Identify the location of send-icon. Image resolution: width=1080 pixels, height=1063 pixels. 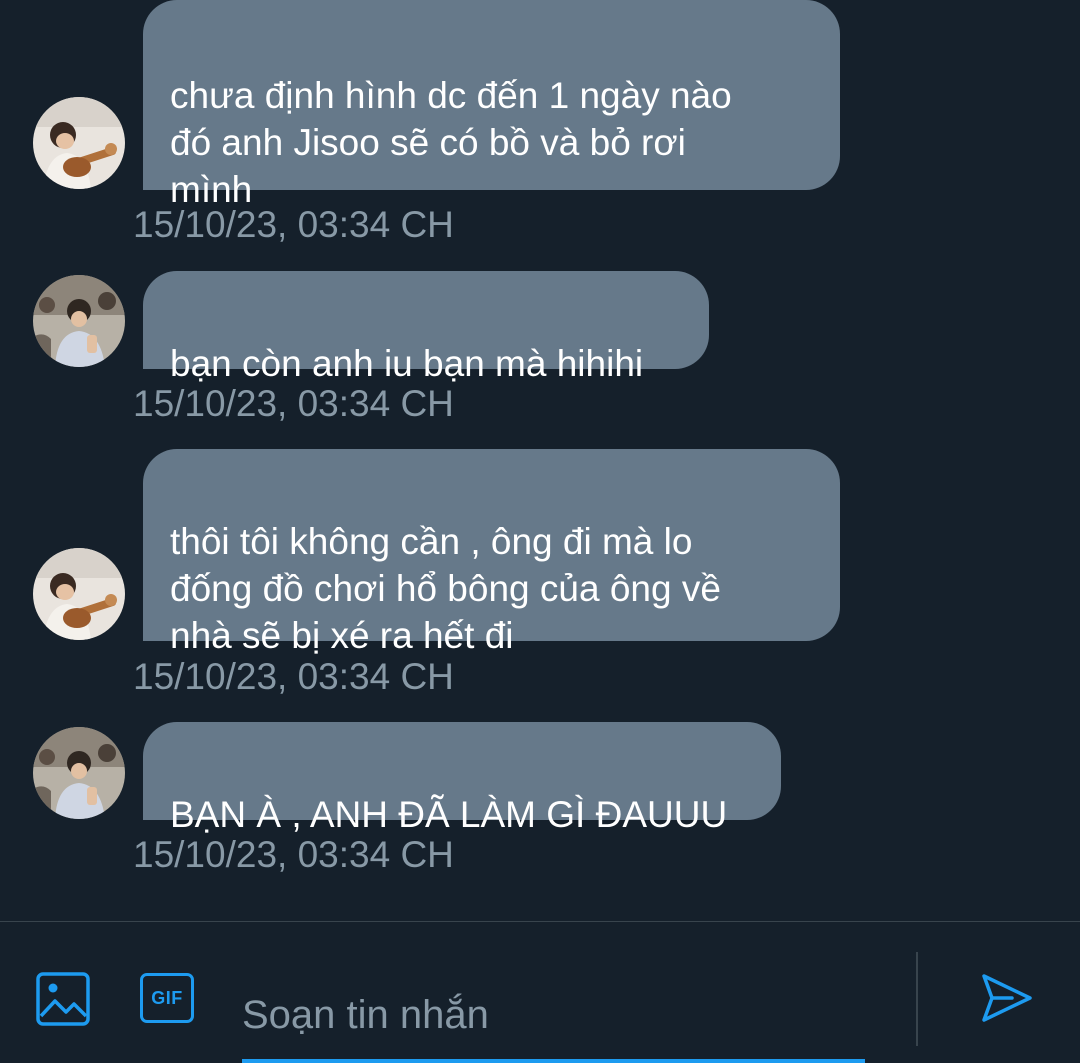
(1007, 998).